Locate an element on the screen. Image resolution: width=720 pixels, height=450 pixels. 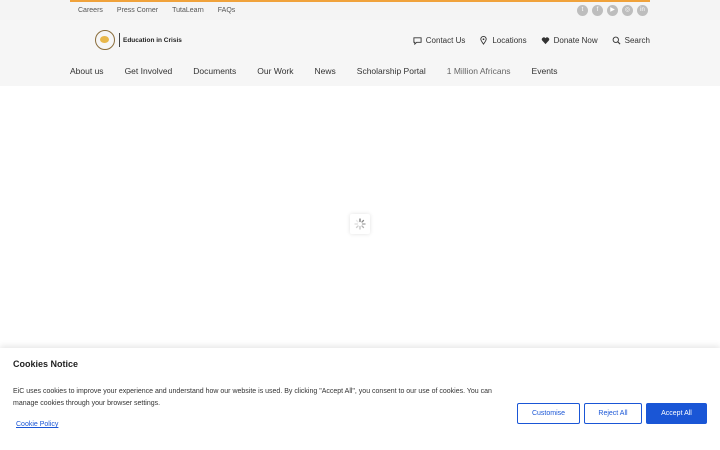
top-links: Careers Press Corner TutaLearn FAQs is located at coordinates (155, 10).